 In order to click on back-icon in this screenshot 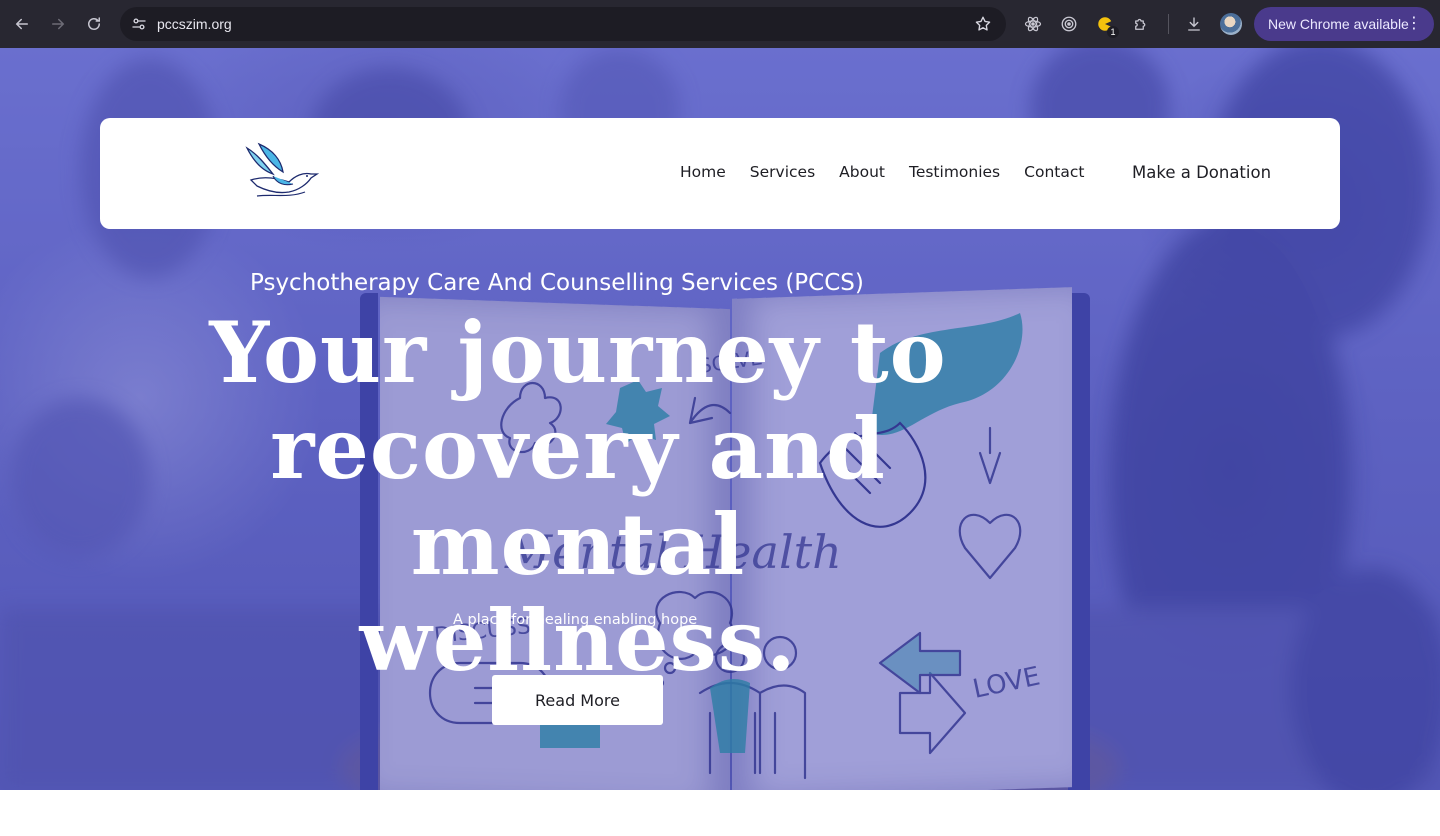, I will do `click(22, 24)`.